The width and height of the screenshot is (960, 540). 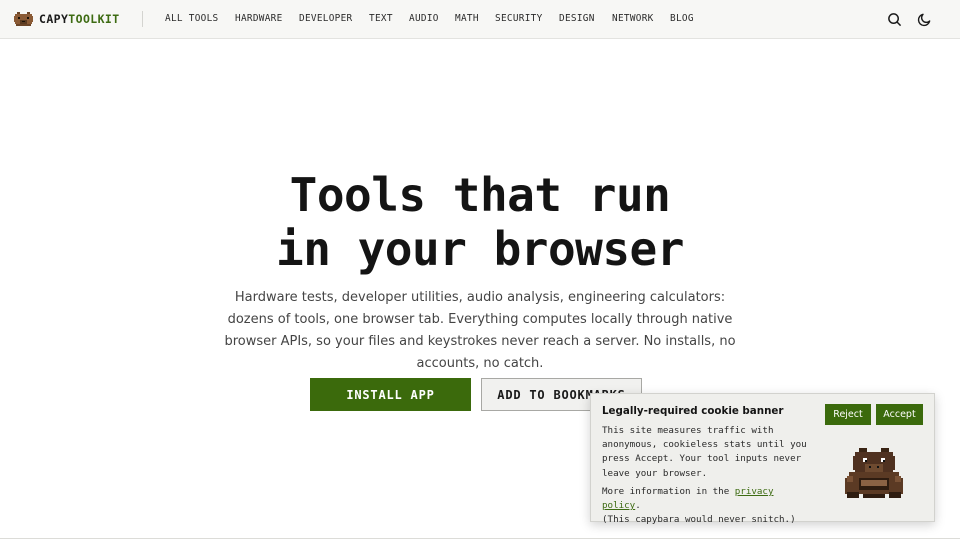 What do you see at coordinates (633, 19) in the screenshot?
I see `nav-network: NETWORK` at bounding box center [633, 19].